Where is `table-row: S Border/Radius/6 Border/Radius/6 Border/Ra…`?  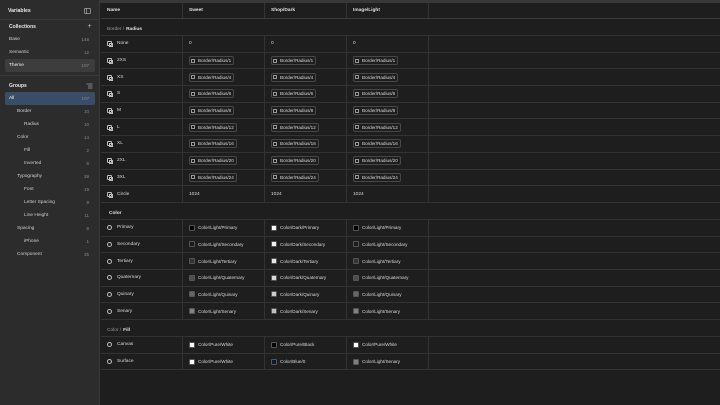 table-row: S Border/Radius/6 Border/Radius/6 Border/Ra… is located at coordinates (410, 94).